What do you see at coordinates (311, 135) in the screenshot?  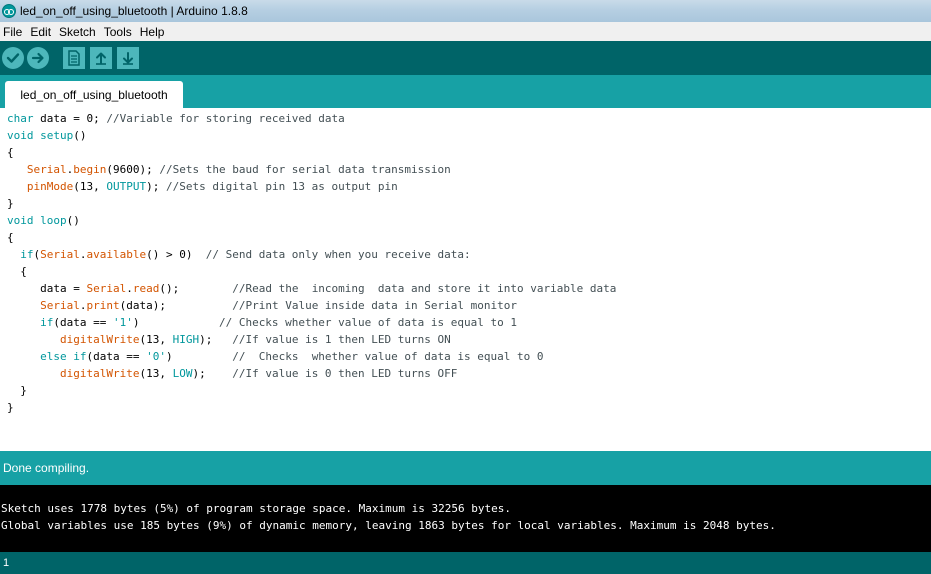 I see `code-line: void setup()` at bounding box center [311, 135].